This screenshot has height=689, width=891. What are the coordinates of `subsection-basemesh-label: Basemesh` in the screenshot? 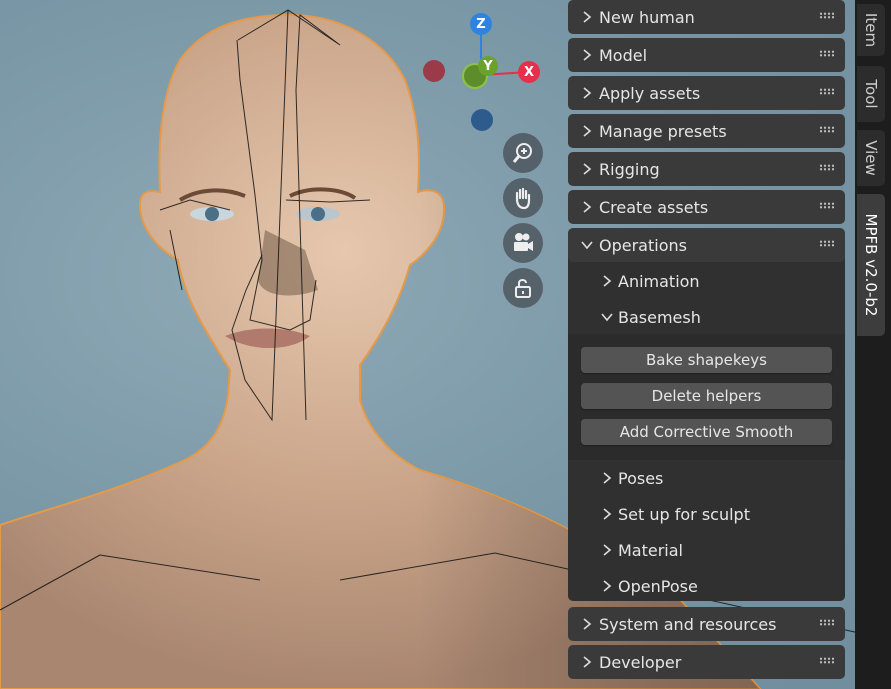 It's located at (659, 317).